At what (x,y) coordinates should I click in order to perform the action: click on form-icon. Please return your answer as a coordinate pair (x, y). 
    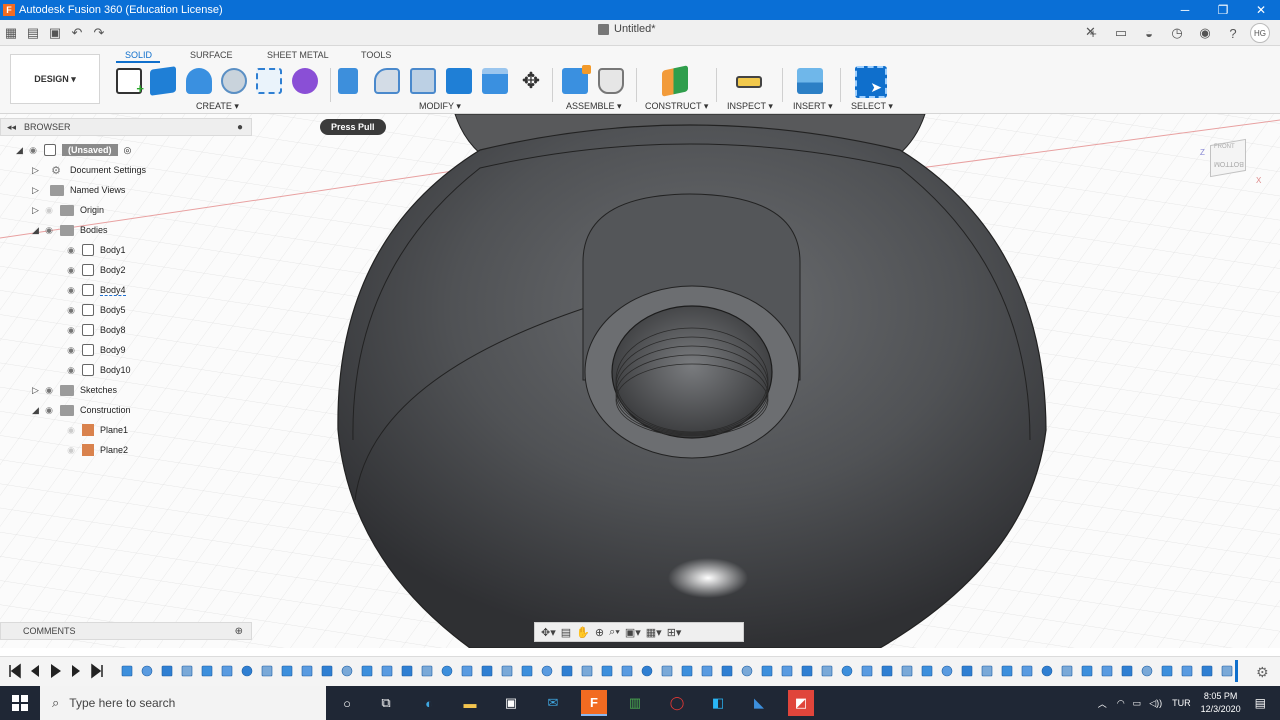
    Looking at the image, I should click on (305, 81).